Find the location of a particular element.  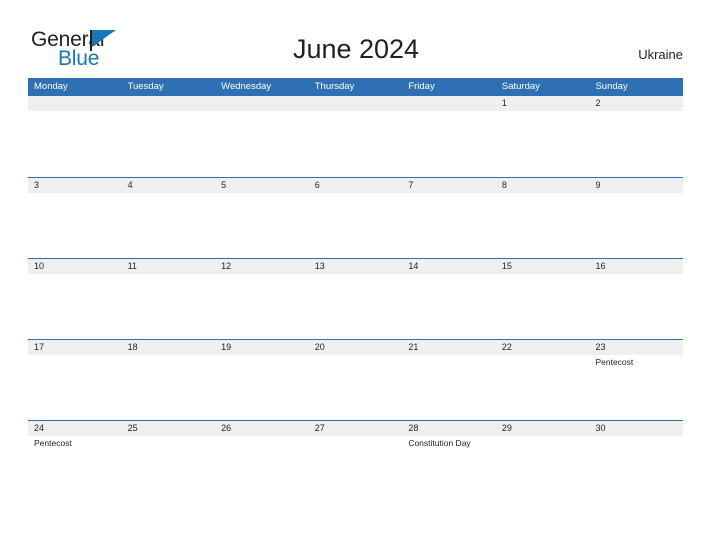

day-number: 23 is located at coordinates (636, 347).